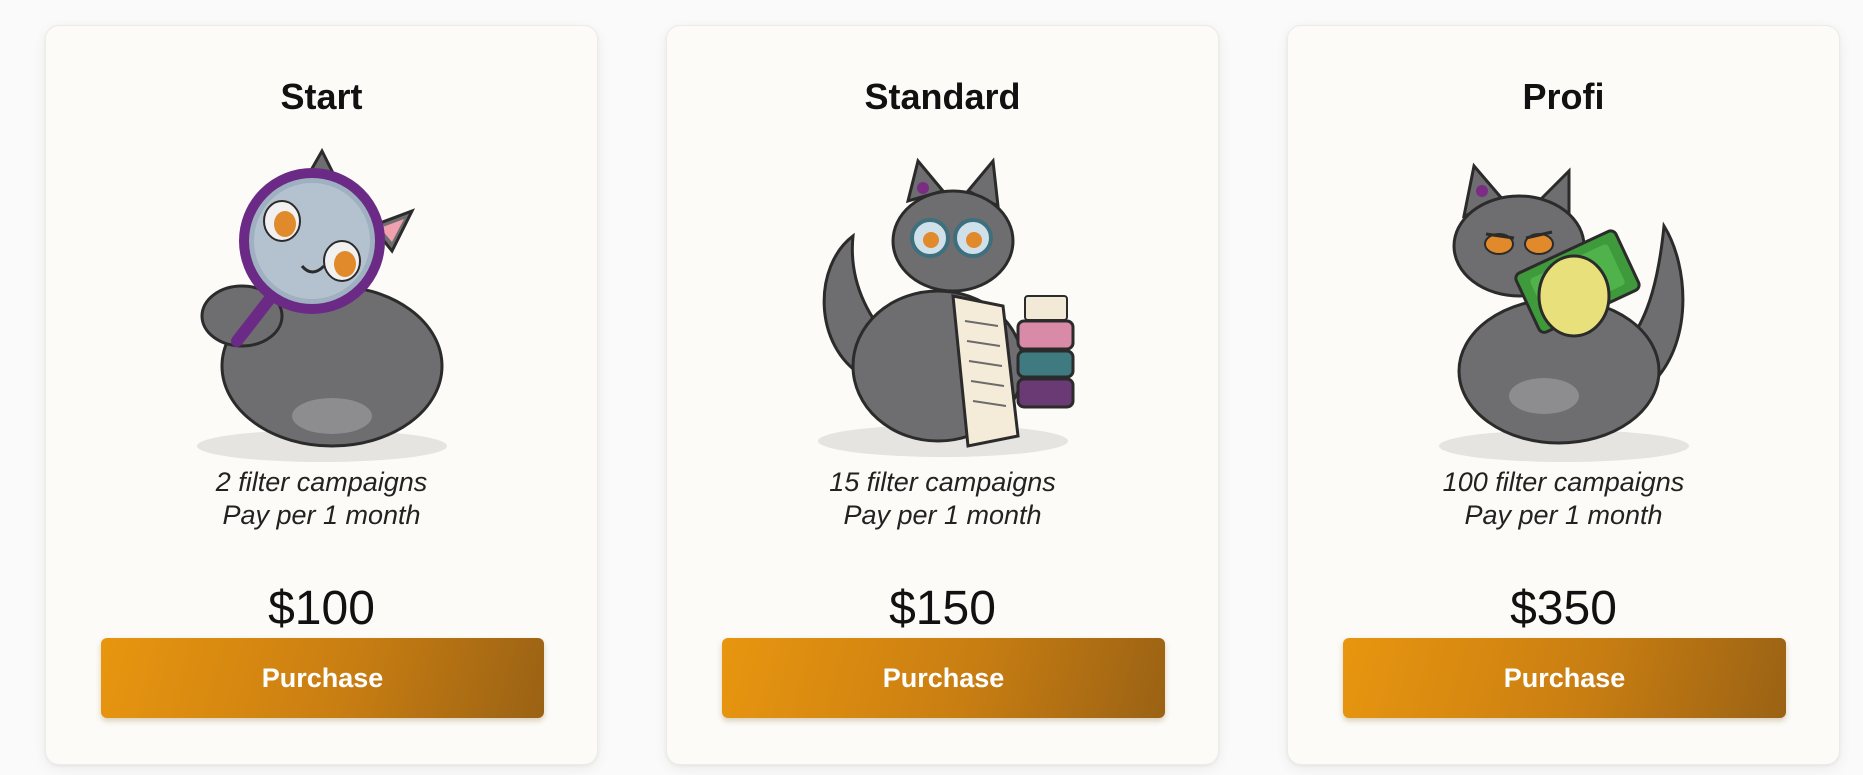  What do you see at coordinates (1564, 678) in the screenshot?
I see `purchase-button-profi: Purchase` at bounding box center [1564, 678].